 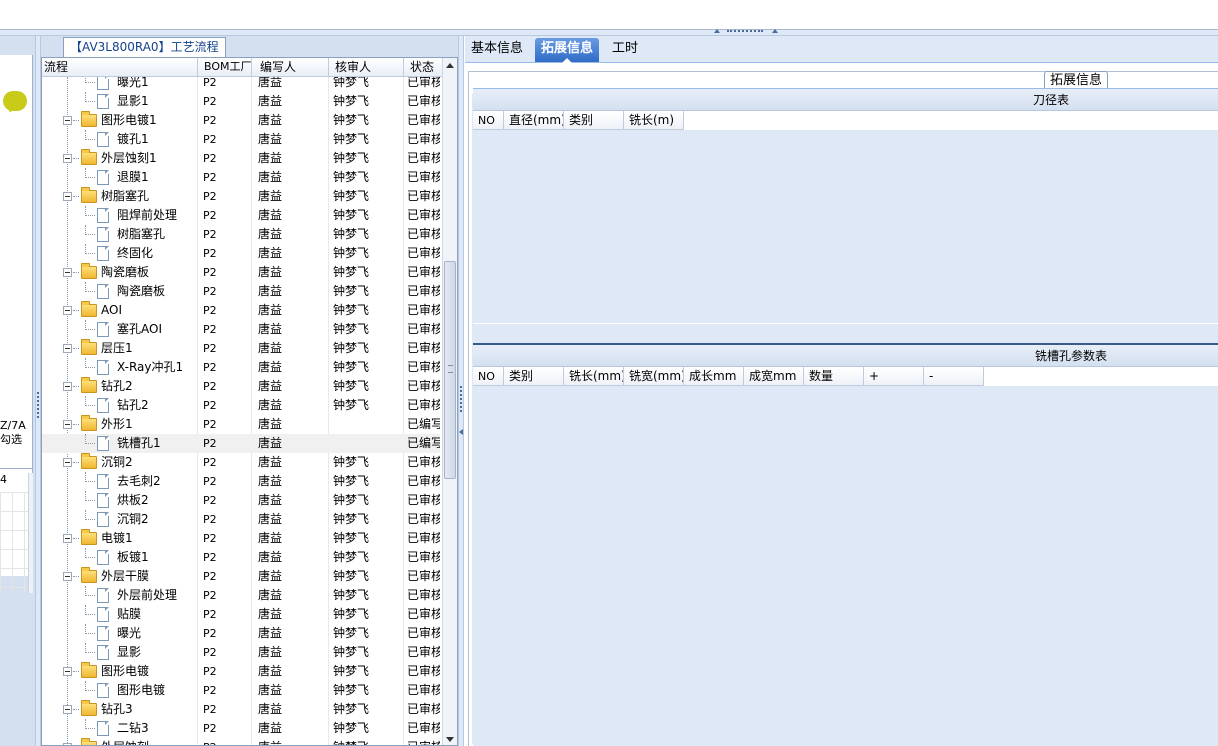 I want to click on vertical-splitter-right, so click(x=461, y=391).